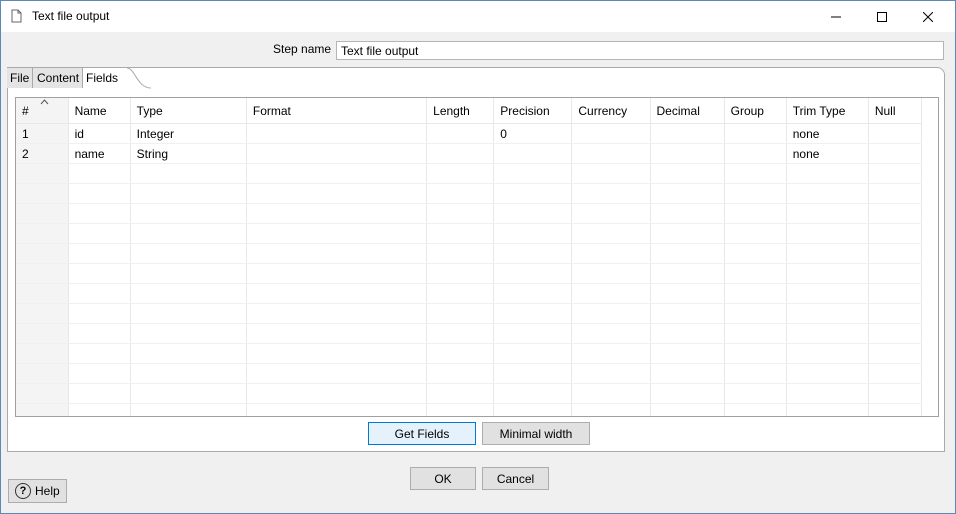  What do you see at coordinates (42, 133) in the screenshot?
I see `row-index: 1` at bounding box center [42, 133].